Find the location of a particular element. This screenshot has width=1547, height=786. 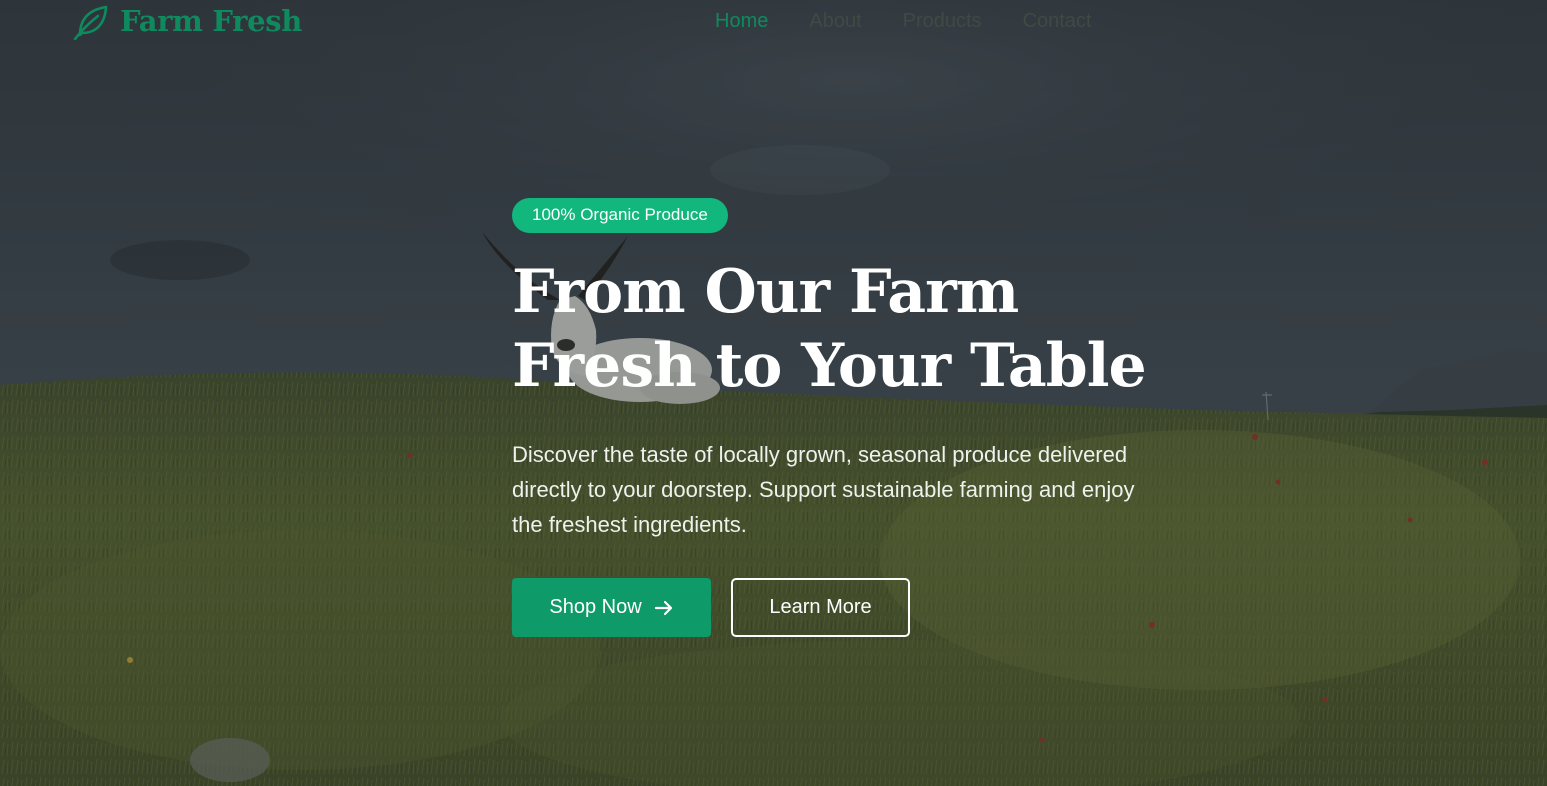

hero-title-line-2: Fresh to Your Table is located at coordinates (829, 366).